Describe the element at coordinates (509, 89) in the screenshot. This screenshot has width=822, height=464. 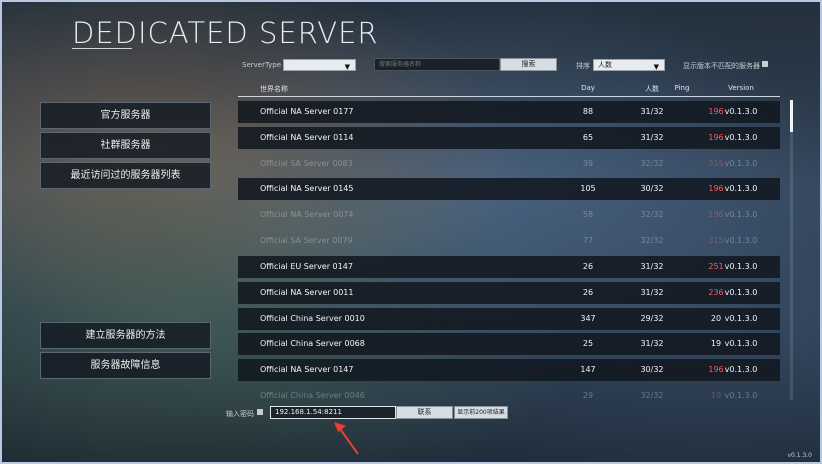
I see `table-header: 世界名称 Day 人数 Ping Version` at that location.